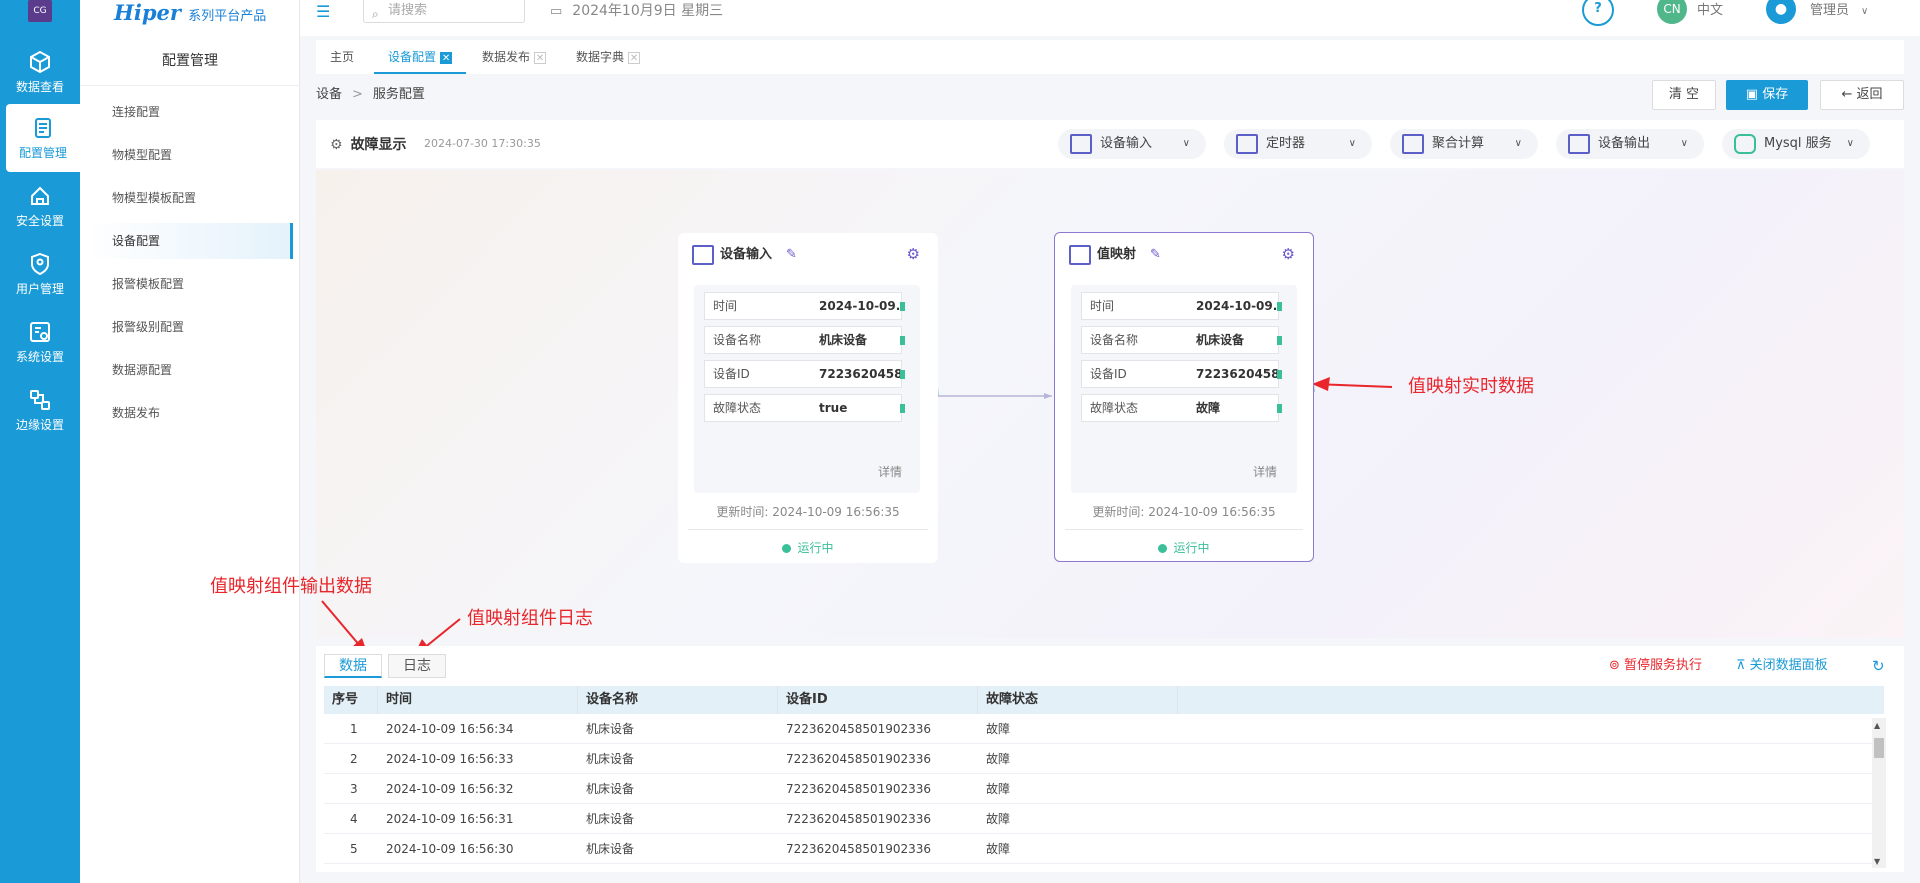 The height and width of the screenshot is (883, 1920). What do you see at coordinates (190, 12) in the screenshot?
I see `brand-logo: Hiper 系列平台产品` at bounding box center [190, 12].